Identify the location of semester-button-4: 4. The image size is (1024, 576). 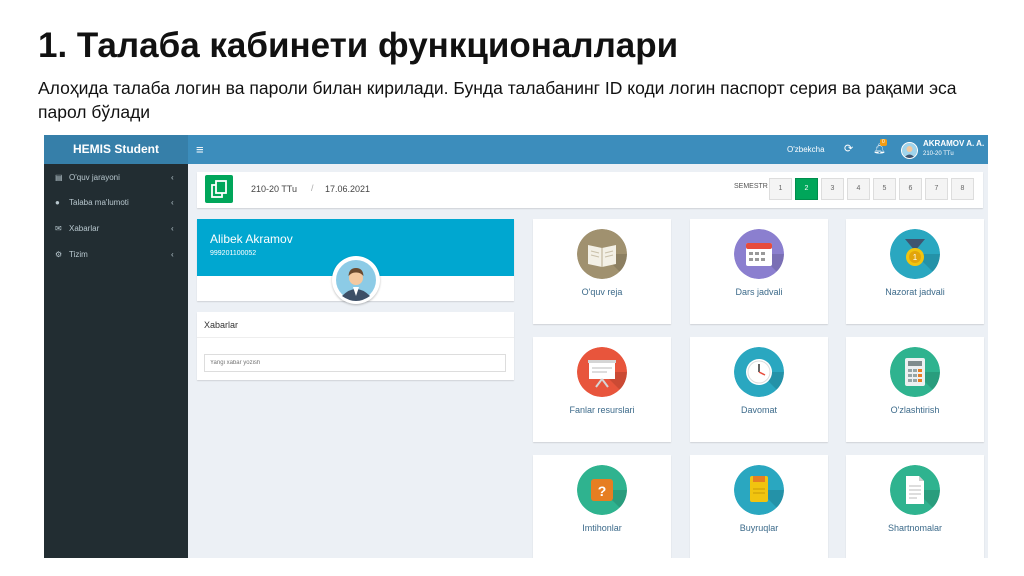
(858, 189).